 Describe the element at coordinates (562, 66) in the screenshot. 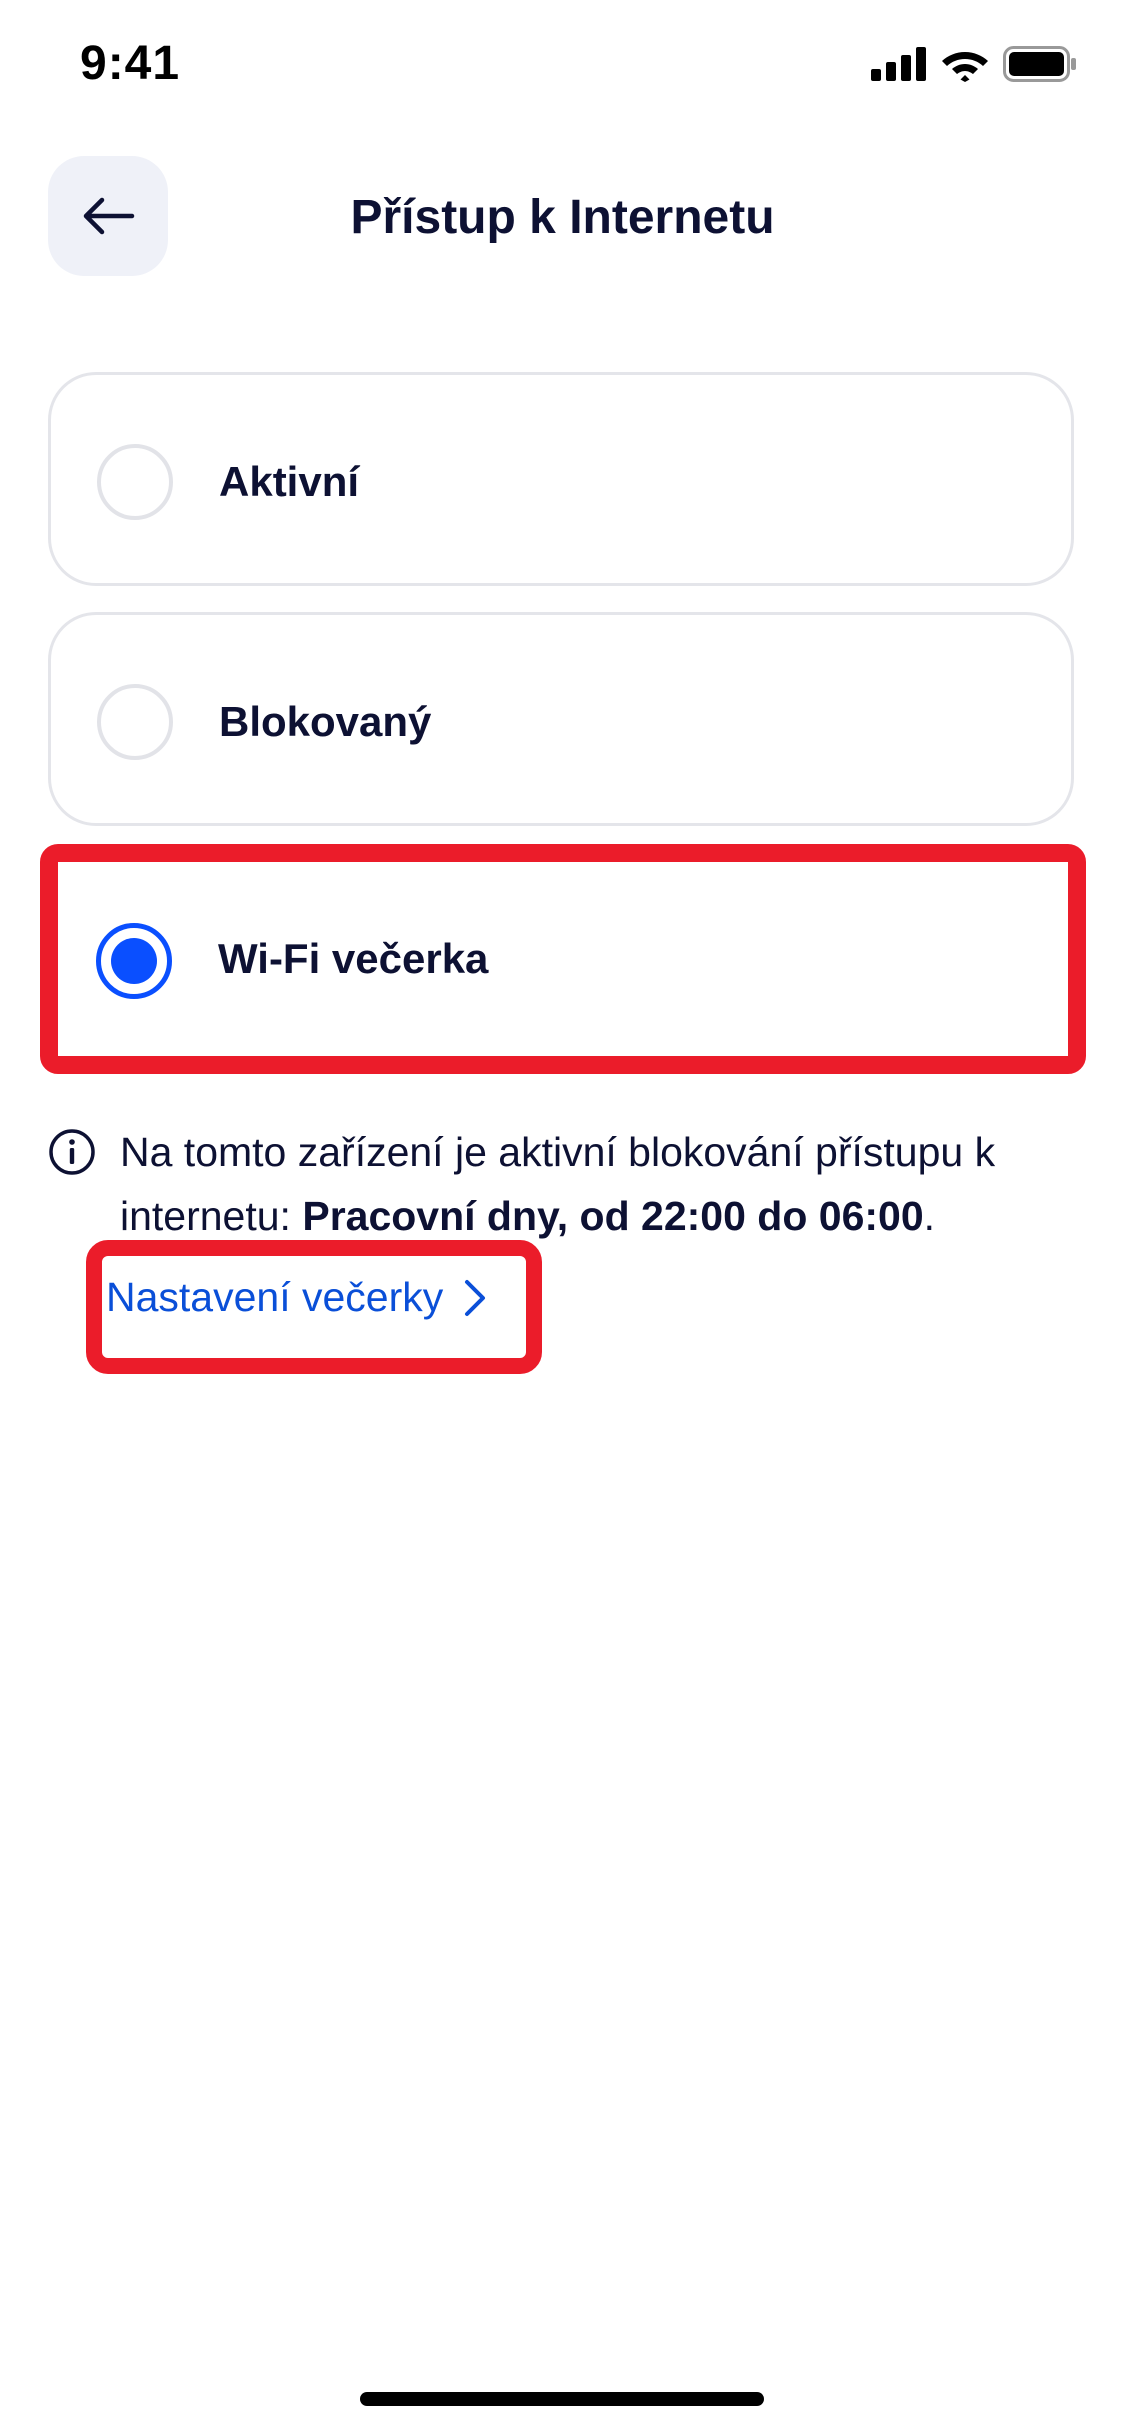

I see `status-bar: 9:41` at that location.